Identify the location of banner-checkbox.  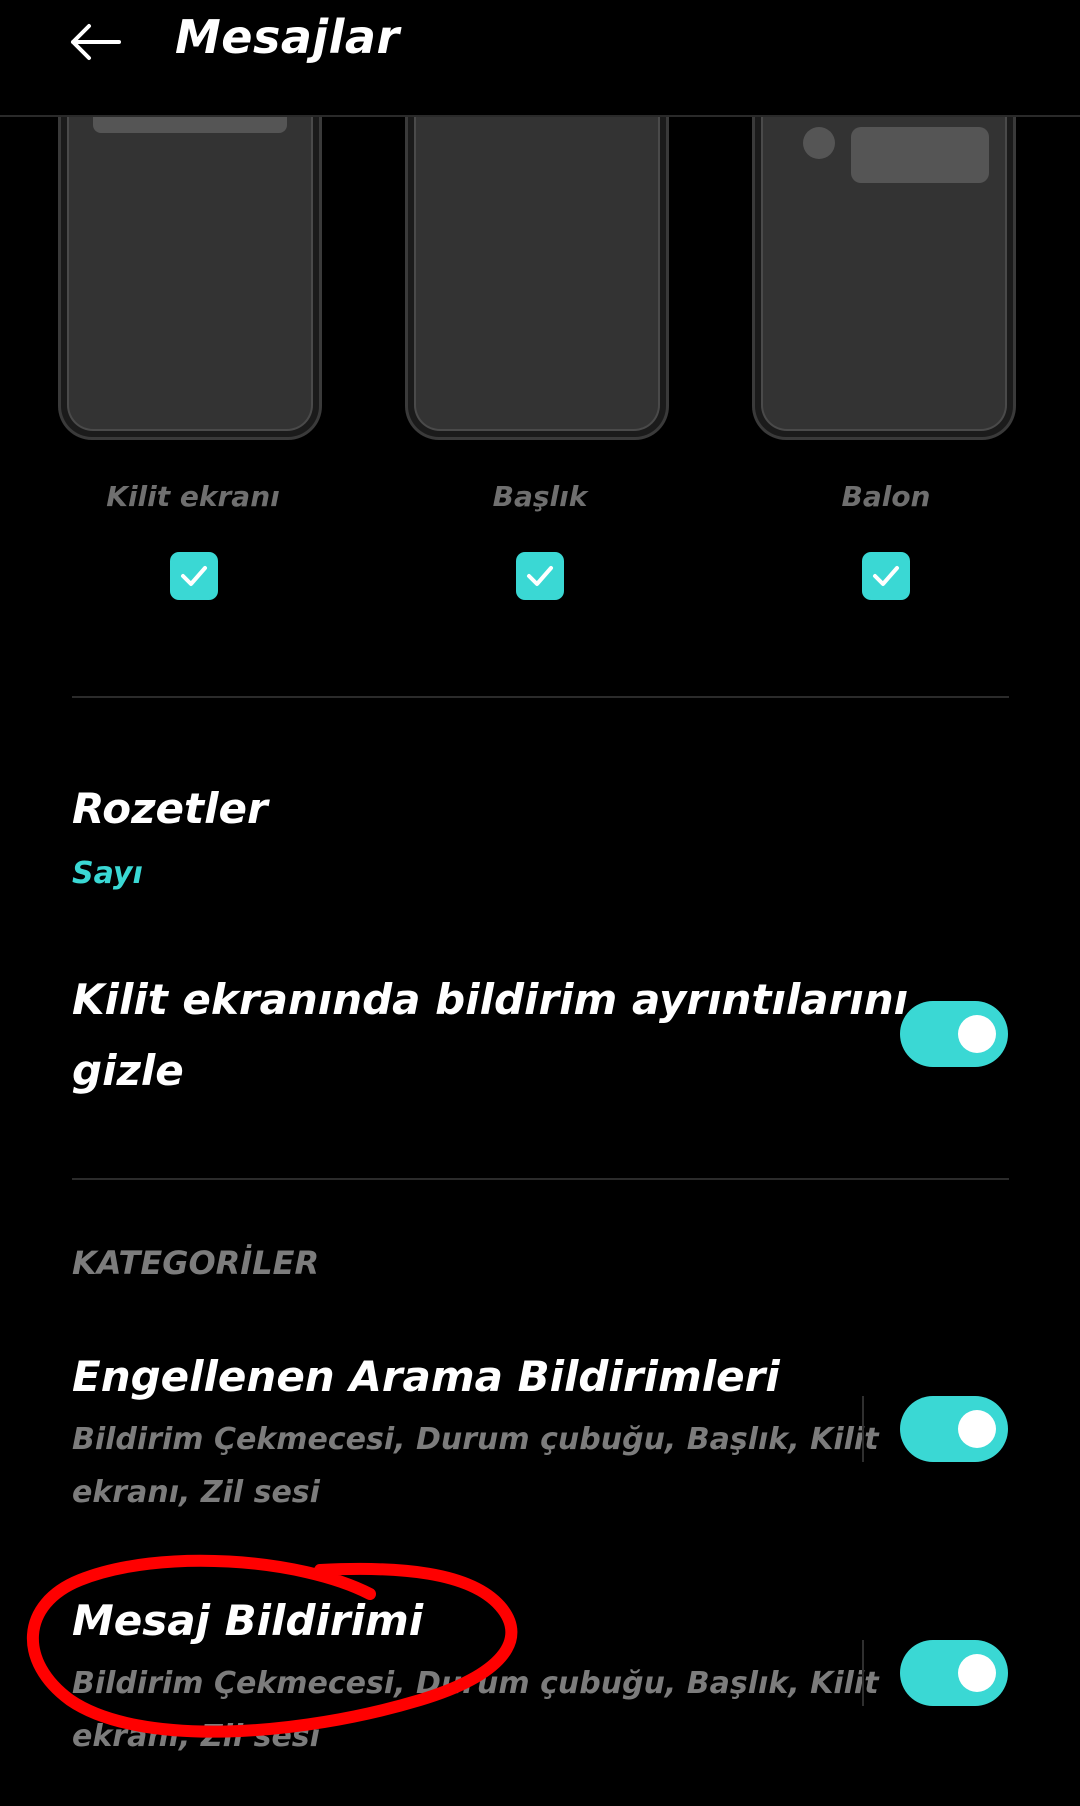
(540, 576).